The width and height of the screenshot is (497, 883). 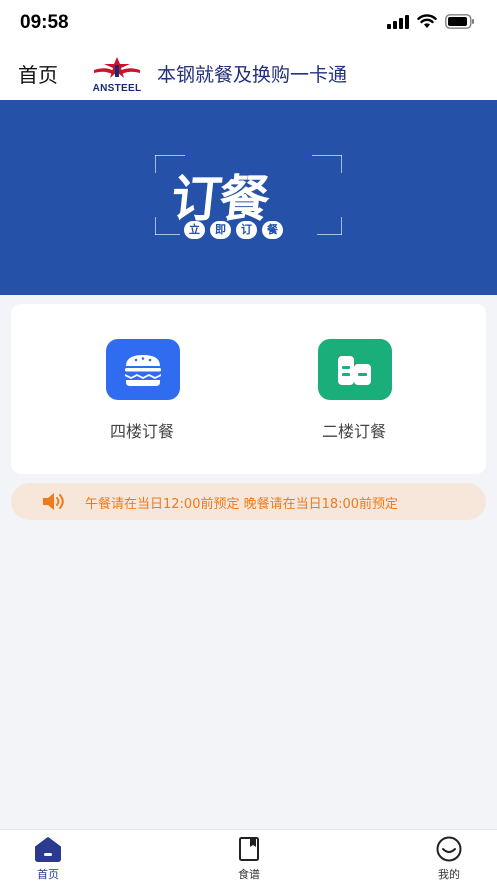 I want to click on app-title: 本钢就餐及换购一卡通, so click(x=252, y=75).